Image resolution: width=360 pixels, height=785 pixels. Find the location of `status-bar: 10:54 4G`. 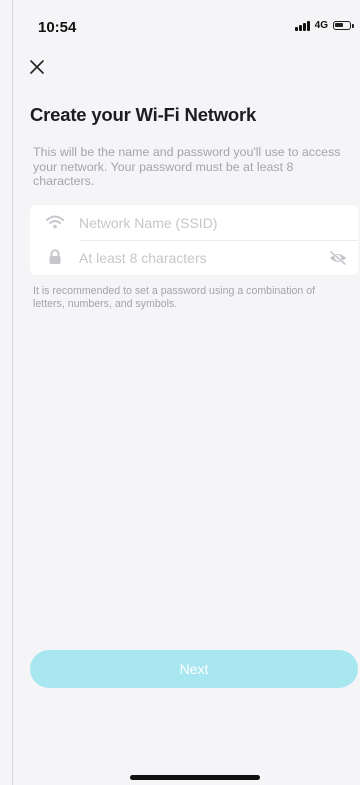

status-bar: 10:54 4G is located at coordinates (180, 20).